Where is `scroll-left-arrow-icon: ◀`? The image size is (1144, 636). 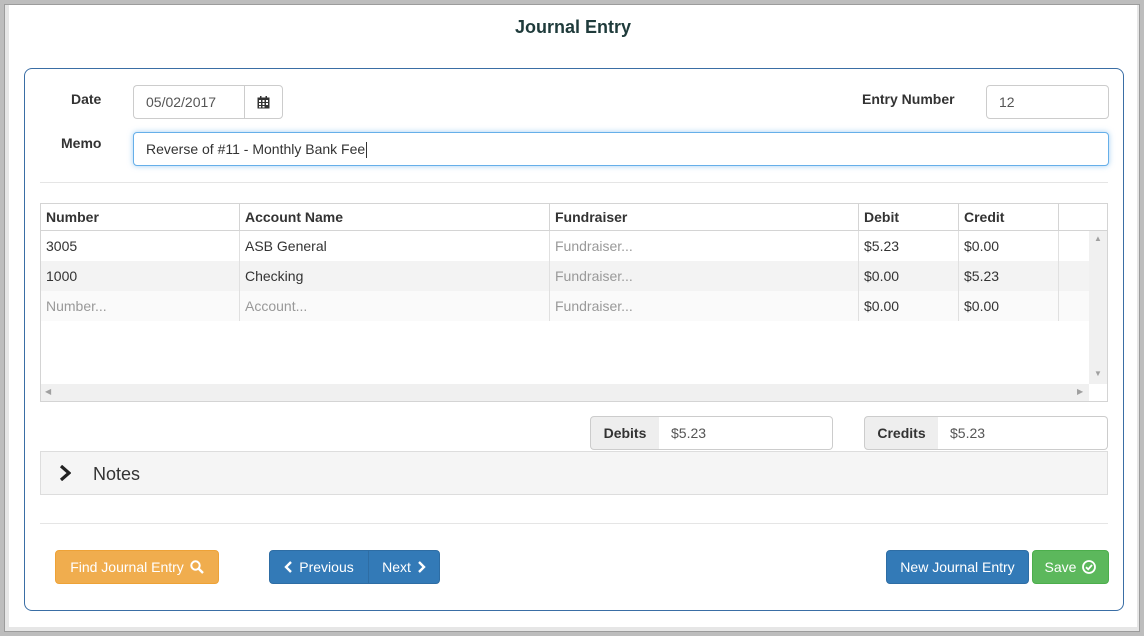
scroll-left-arrow-icon: ◀ is located at coordinates (48, 391).